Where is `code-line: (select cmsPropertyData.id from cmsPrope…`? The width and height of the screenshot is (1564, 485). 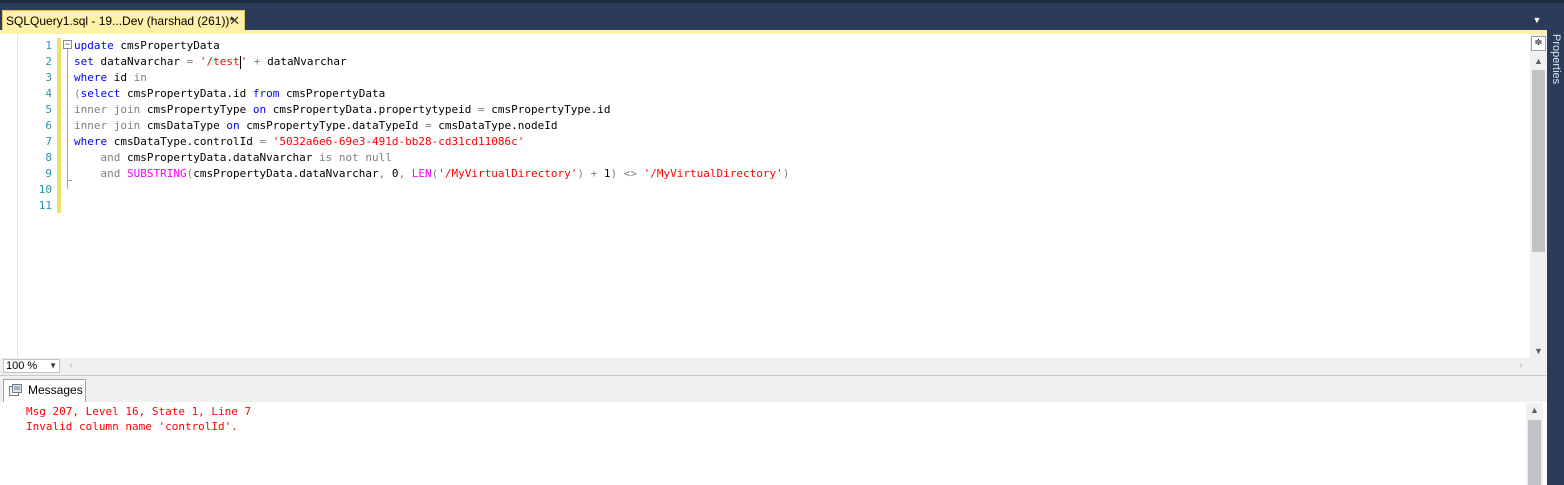
code-line: (select cmsPropertyData.id from cmsPrope… is located at coordinates (431, 94).